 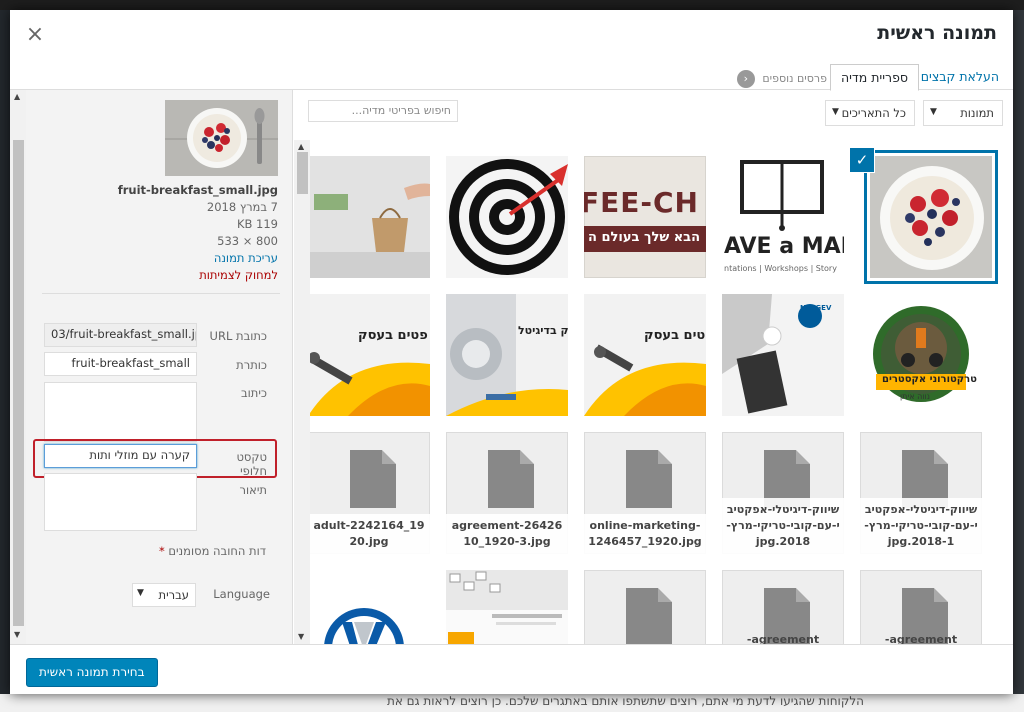 I want to click on attachment-date: 7 במרץ 2018, so click(x=242, y=207).